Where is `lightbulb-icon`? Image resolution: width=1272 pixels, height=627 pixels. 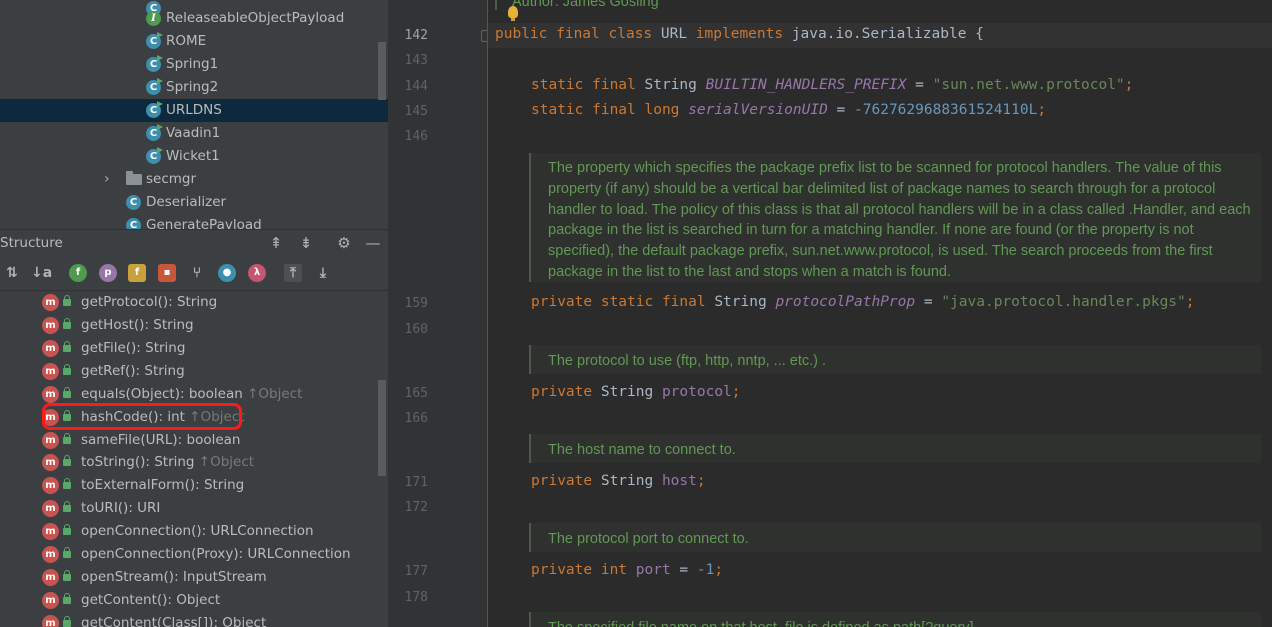 lightbulb-icon is located at coordinates (513, 13).